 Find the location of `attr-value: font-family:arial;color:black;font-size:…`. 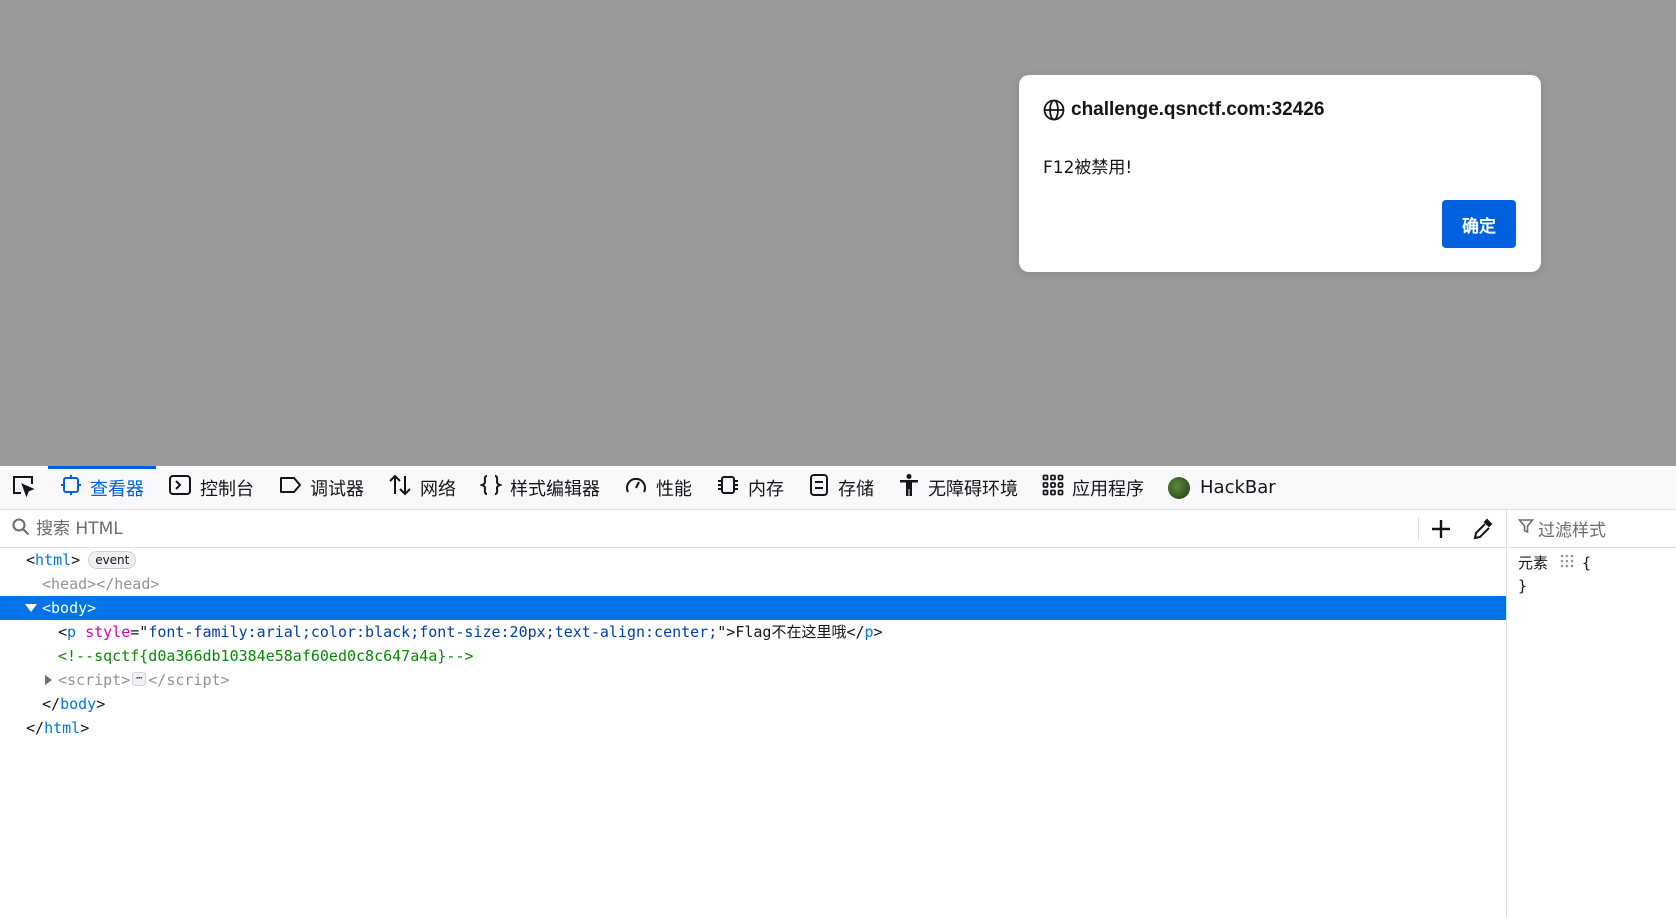

attr-value: font-family:arial;color:black;font-size:… is located at coordinates (433, 632).